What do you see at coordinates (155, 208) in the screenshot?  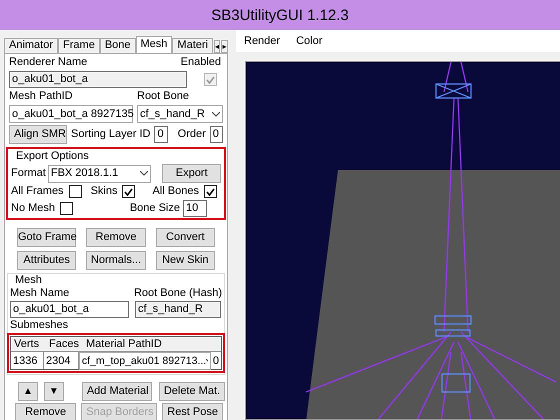 I see `field-label: Bone Size` at bounding box center [155, 208].